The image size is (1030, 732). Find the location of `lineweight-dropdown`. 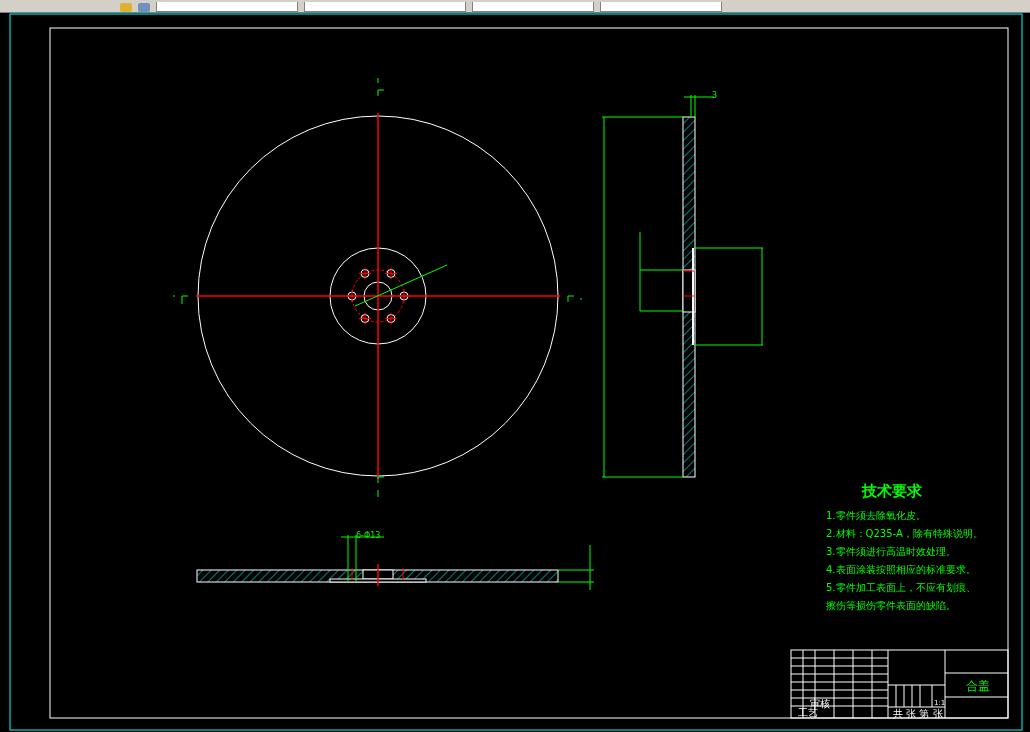

lineweight-dropdown is located at coordinates (533, 7).